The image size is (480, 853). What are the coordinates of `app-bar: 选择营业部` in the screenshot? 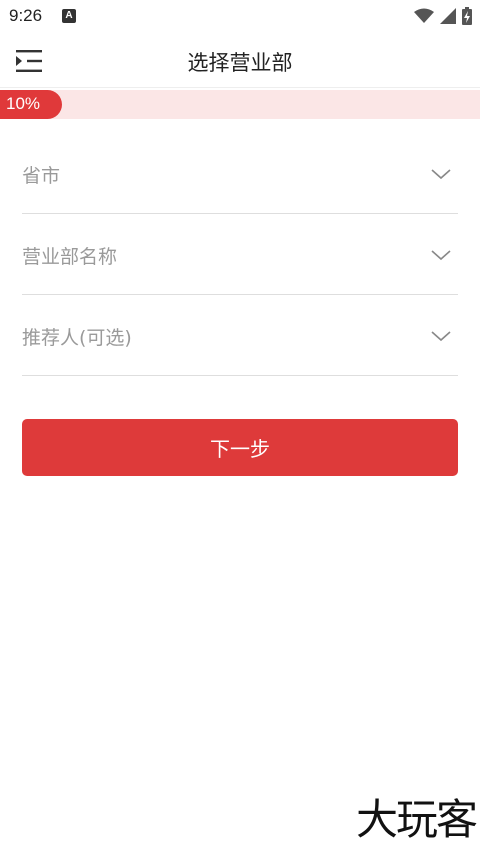 It's located at (240, 61).